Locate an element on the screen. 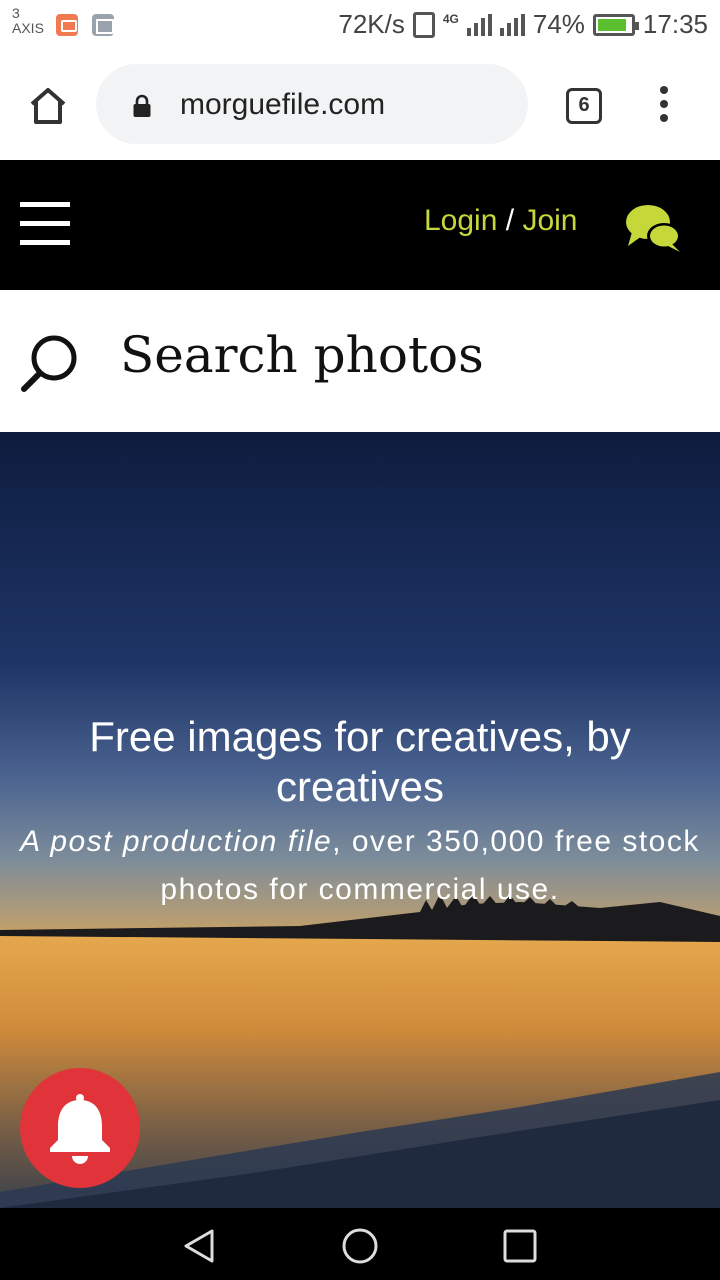  address-bar: morguefile.com is located at coordinates (312, 104).